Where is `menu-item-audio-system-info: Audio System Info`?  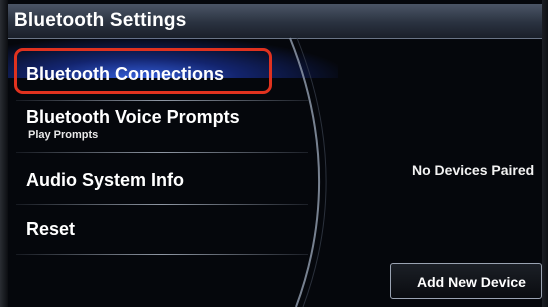
menu-item-audio-system-info: Audio System Info is located at coordinates (158, 179).